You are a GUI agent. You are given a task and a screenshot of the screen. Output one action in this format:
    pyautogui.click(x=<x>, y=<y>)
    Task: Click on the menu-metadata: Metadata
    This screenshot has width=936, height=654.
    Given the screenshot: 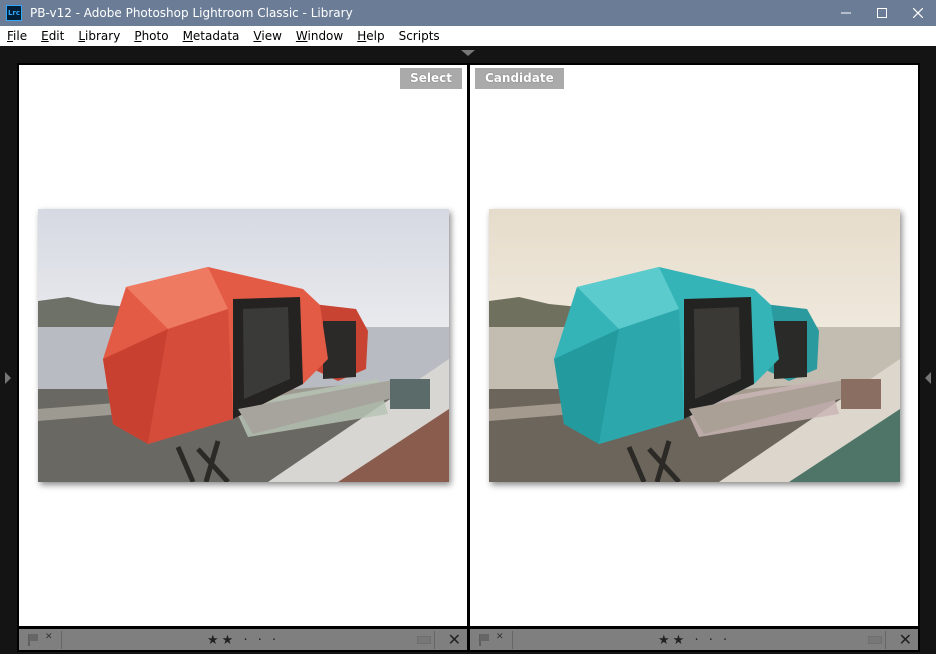 What is the action you would take?
    pyautogui.click(x=211, y=36)
    